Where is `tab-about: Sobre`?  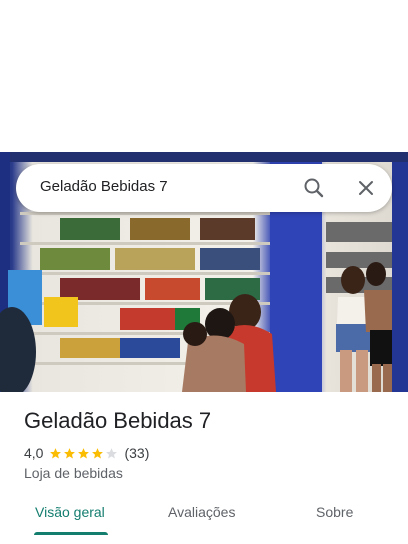 tab-about: Sobre is located at coordinates (334, 512).